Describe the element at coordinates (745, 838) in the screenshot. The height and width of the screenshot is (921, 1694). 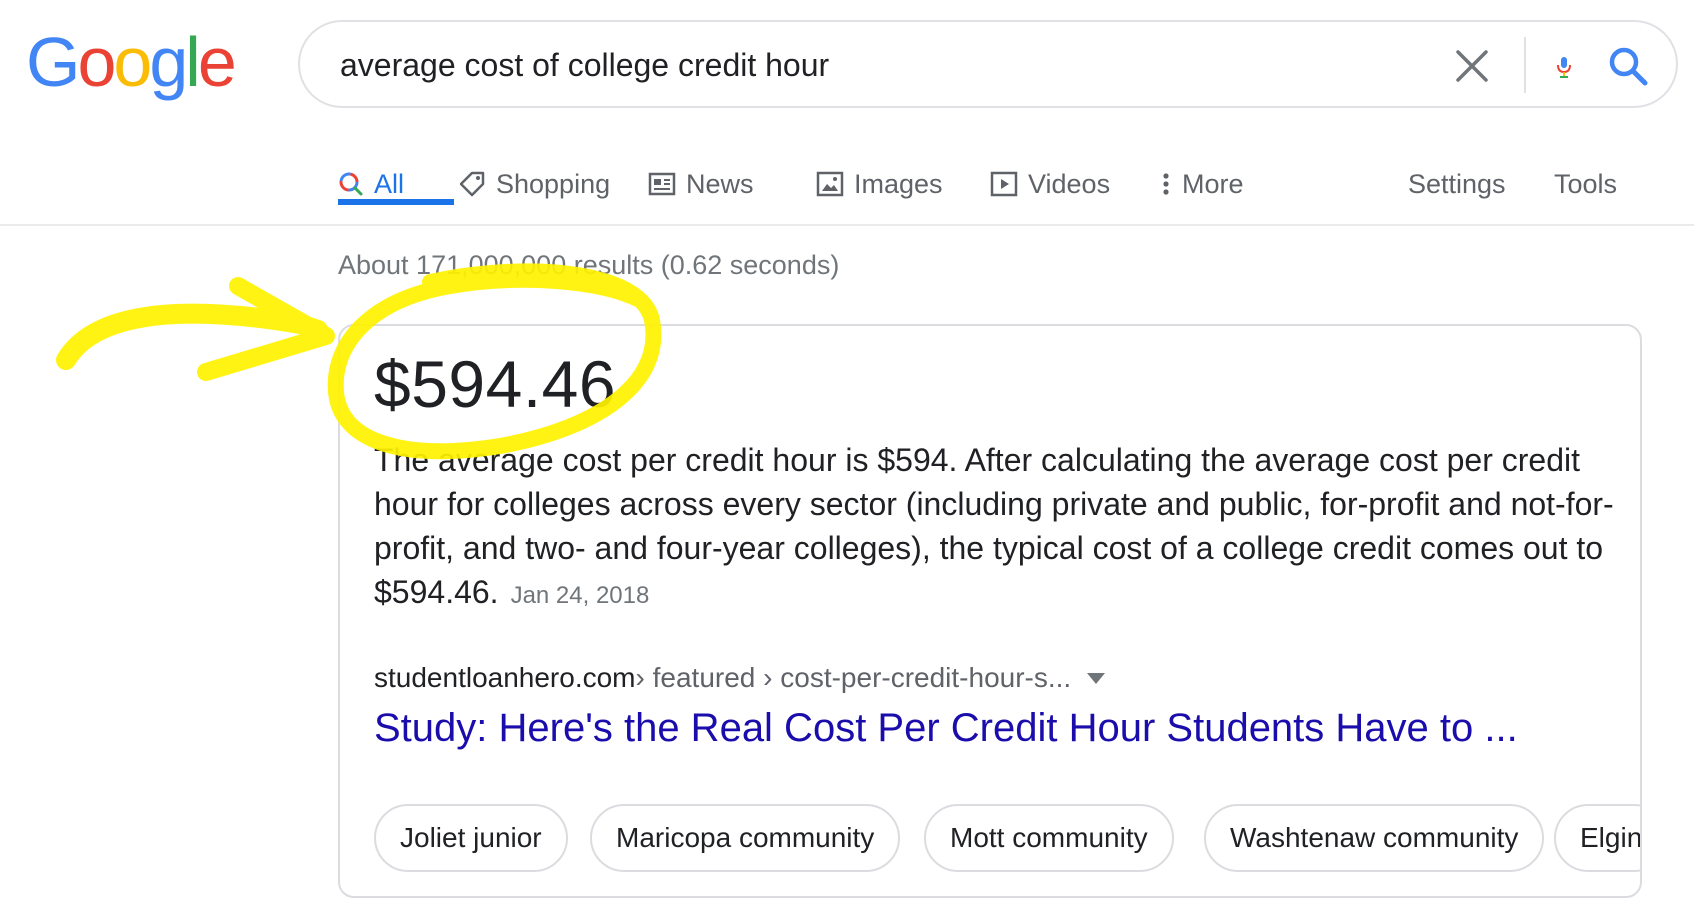
I see `chip-maricopa-community: Maricopa community` at that location.